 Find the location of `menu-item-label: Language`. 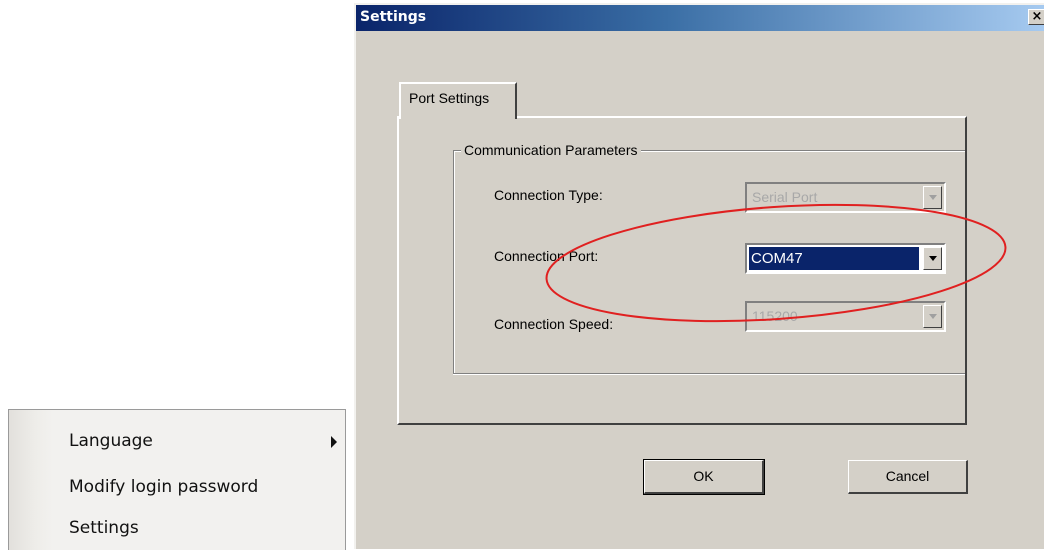

menu-item-label: Language is located at coordinates (111, 441).